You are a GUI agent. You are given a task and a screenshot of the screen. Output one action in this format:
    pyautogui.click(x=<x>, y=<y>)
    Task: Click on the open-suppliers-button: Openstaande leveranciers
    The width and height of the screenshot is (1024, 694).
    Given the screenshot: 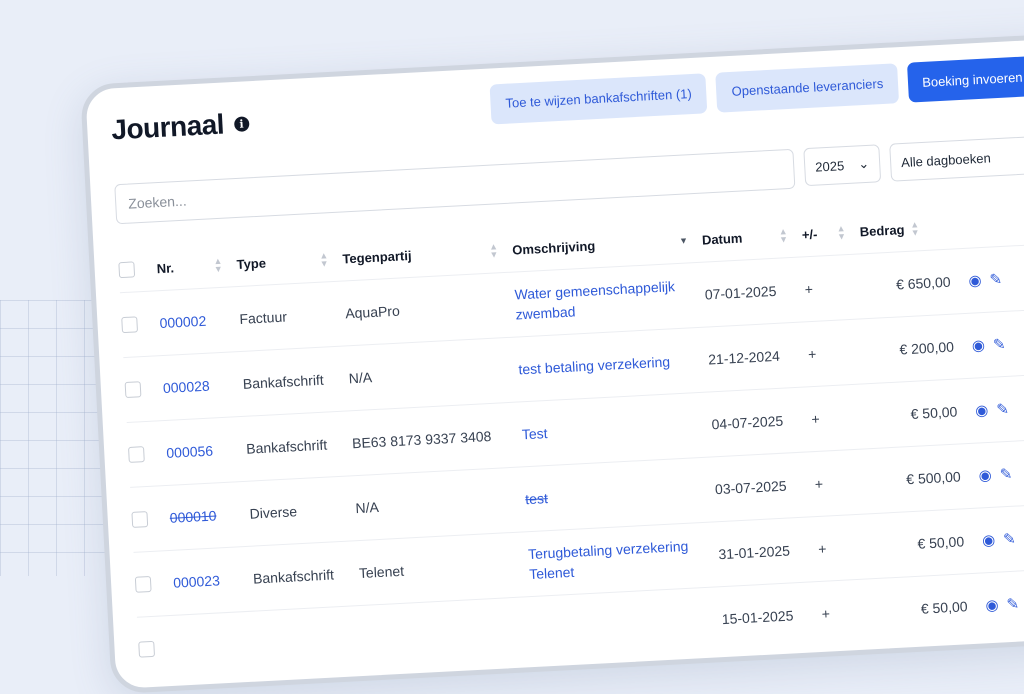 What is the action you would take?
    pyautogui.click(x=807, y=88)
    